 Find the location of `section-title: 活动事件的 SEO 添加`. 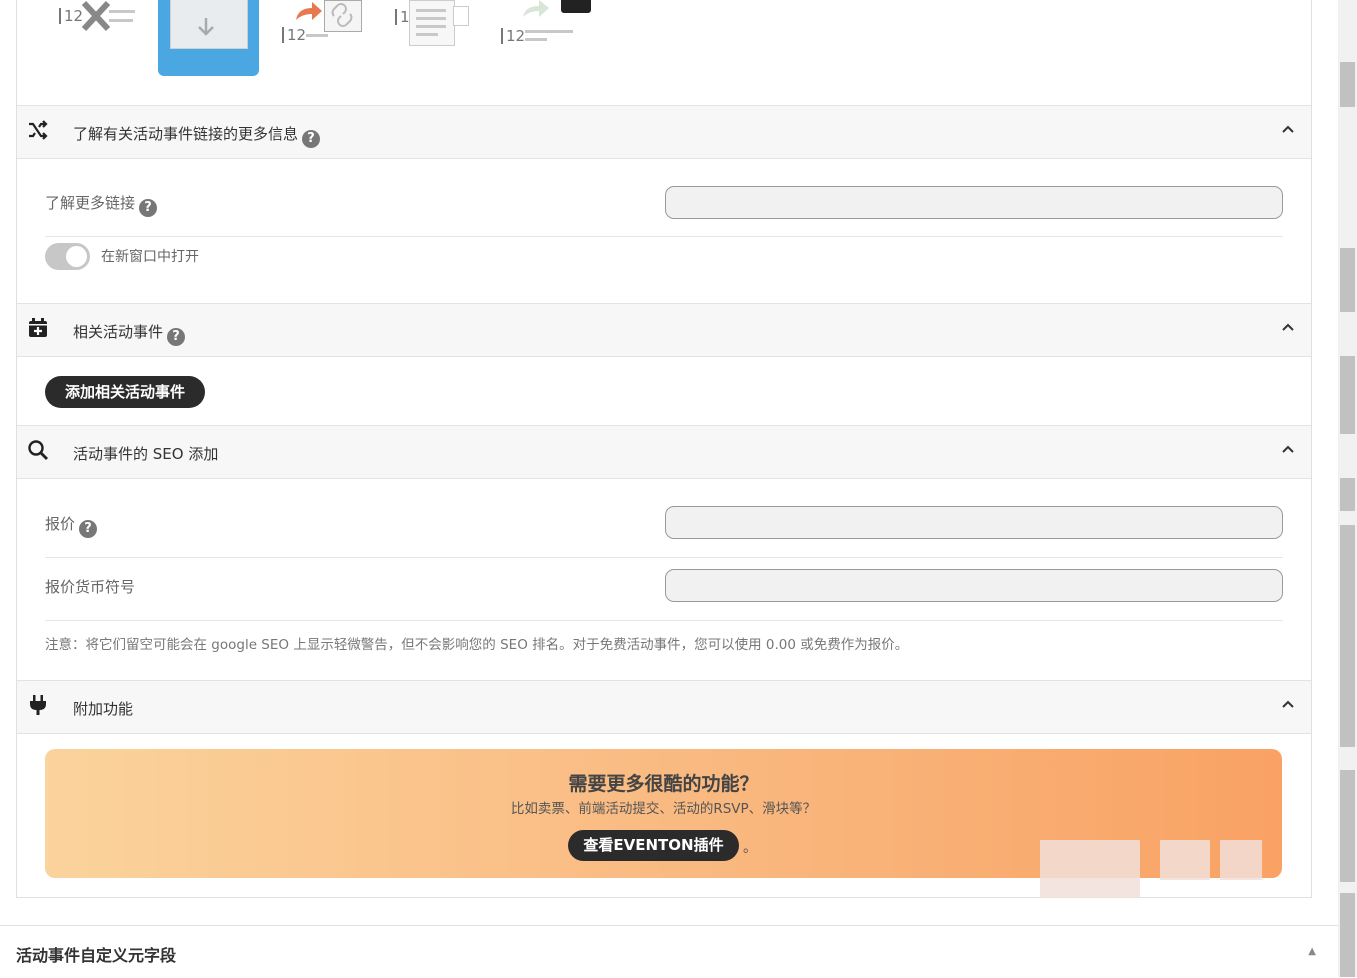

section-title: 活动事件的 SEO 添加 is located at coordinates (146, 454).